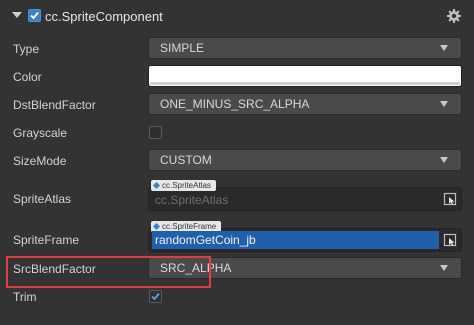 The width and height of the screenshot is (474, 325). What do you see at coordinates (305, 195) in the screenshot?
I see `sprite-atlas-field: cc.SpriteAtlas cc.SpriteAtlas` at bounding box center [305, 195].